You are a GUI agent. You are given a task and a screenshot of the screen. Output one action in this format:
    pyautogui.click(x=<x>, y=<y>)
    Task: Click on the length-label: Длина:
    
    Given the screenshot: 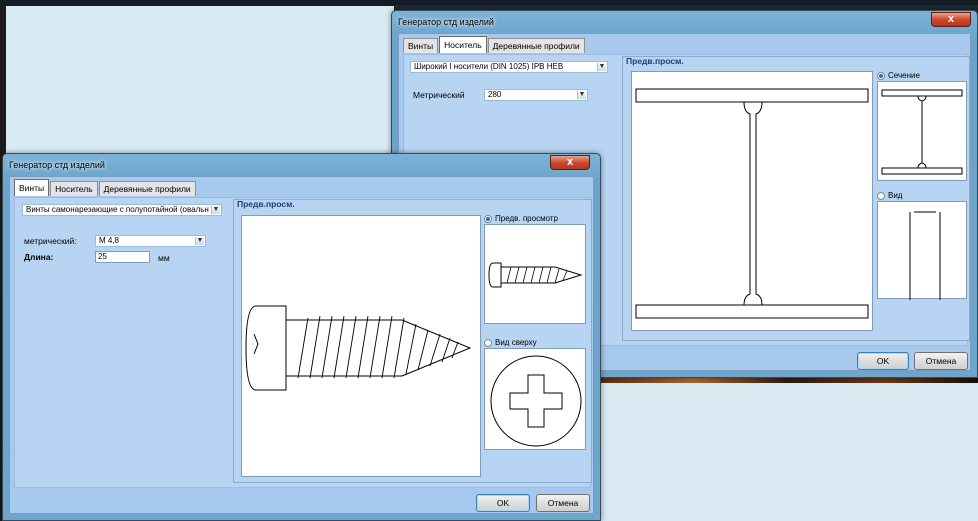 What is the action you would take?
    pyautogui.click(x=39, y=257)
    